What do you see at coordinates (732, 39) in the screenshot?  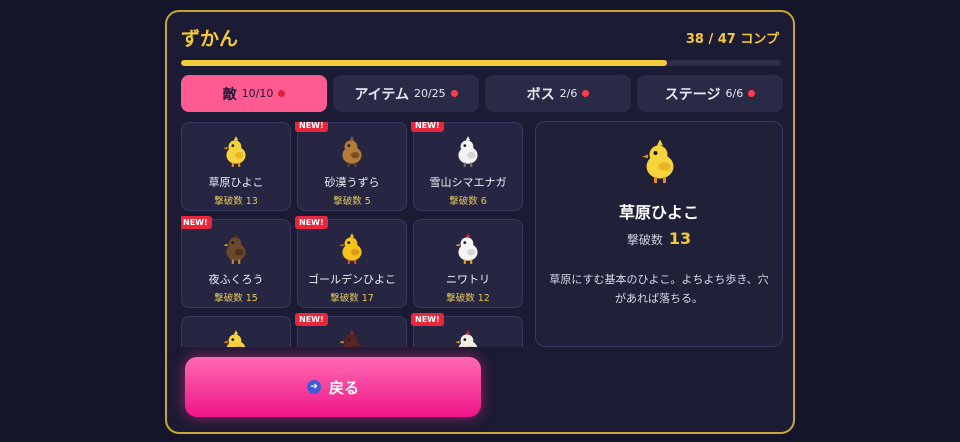 I see `completion-text: 38 / 47 コンプ` at bounding box center [732, 39].